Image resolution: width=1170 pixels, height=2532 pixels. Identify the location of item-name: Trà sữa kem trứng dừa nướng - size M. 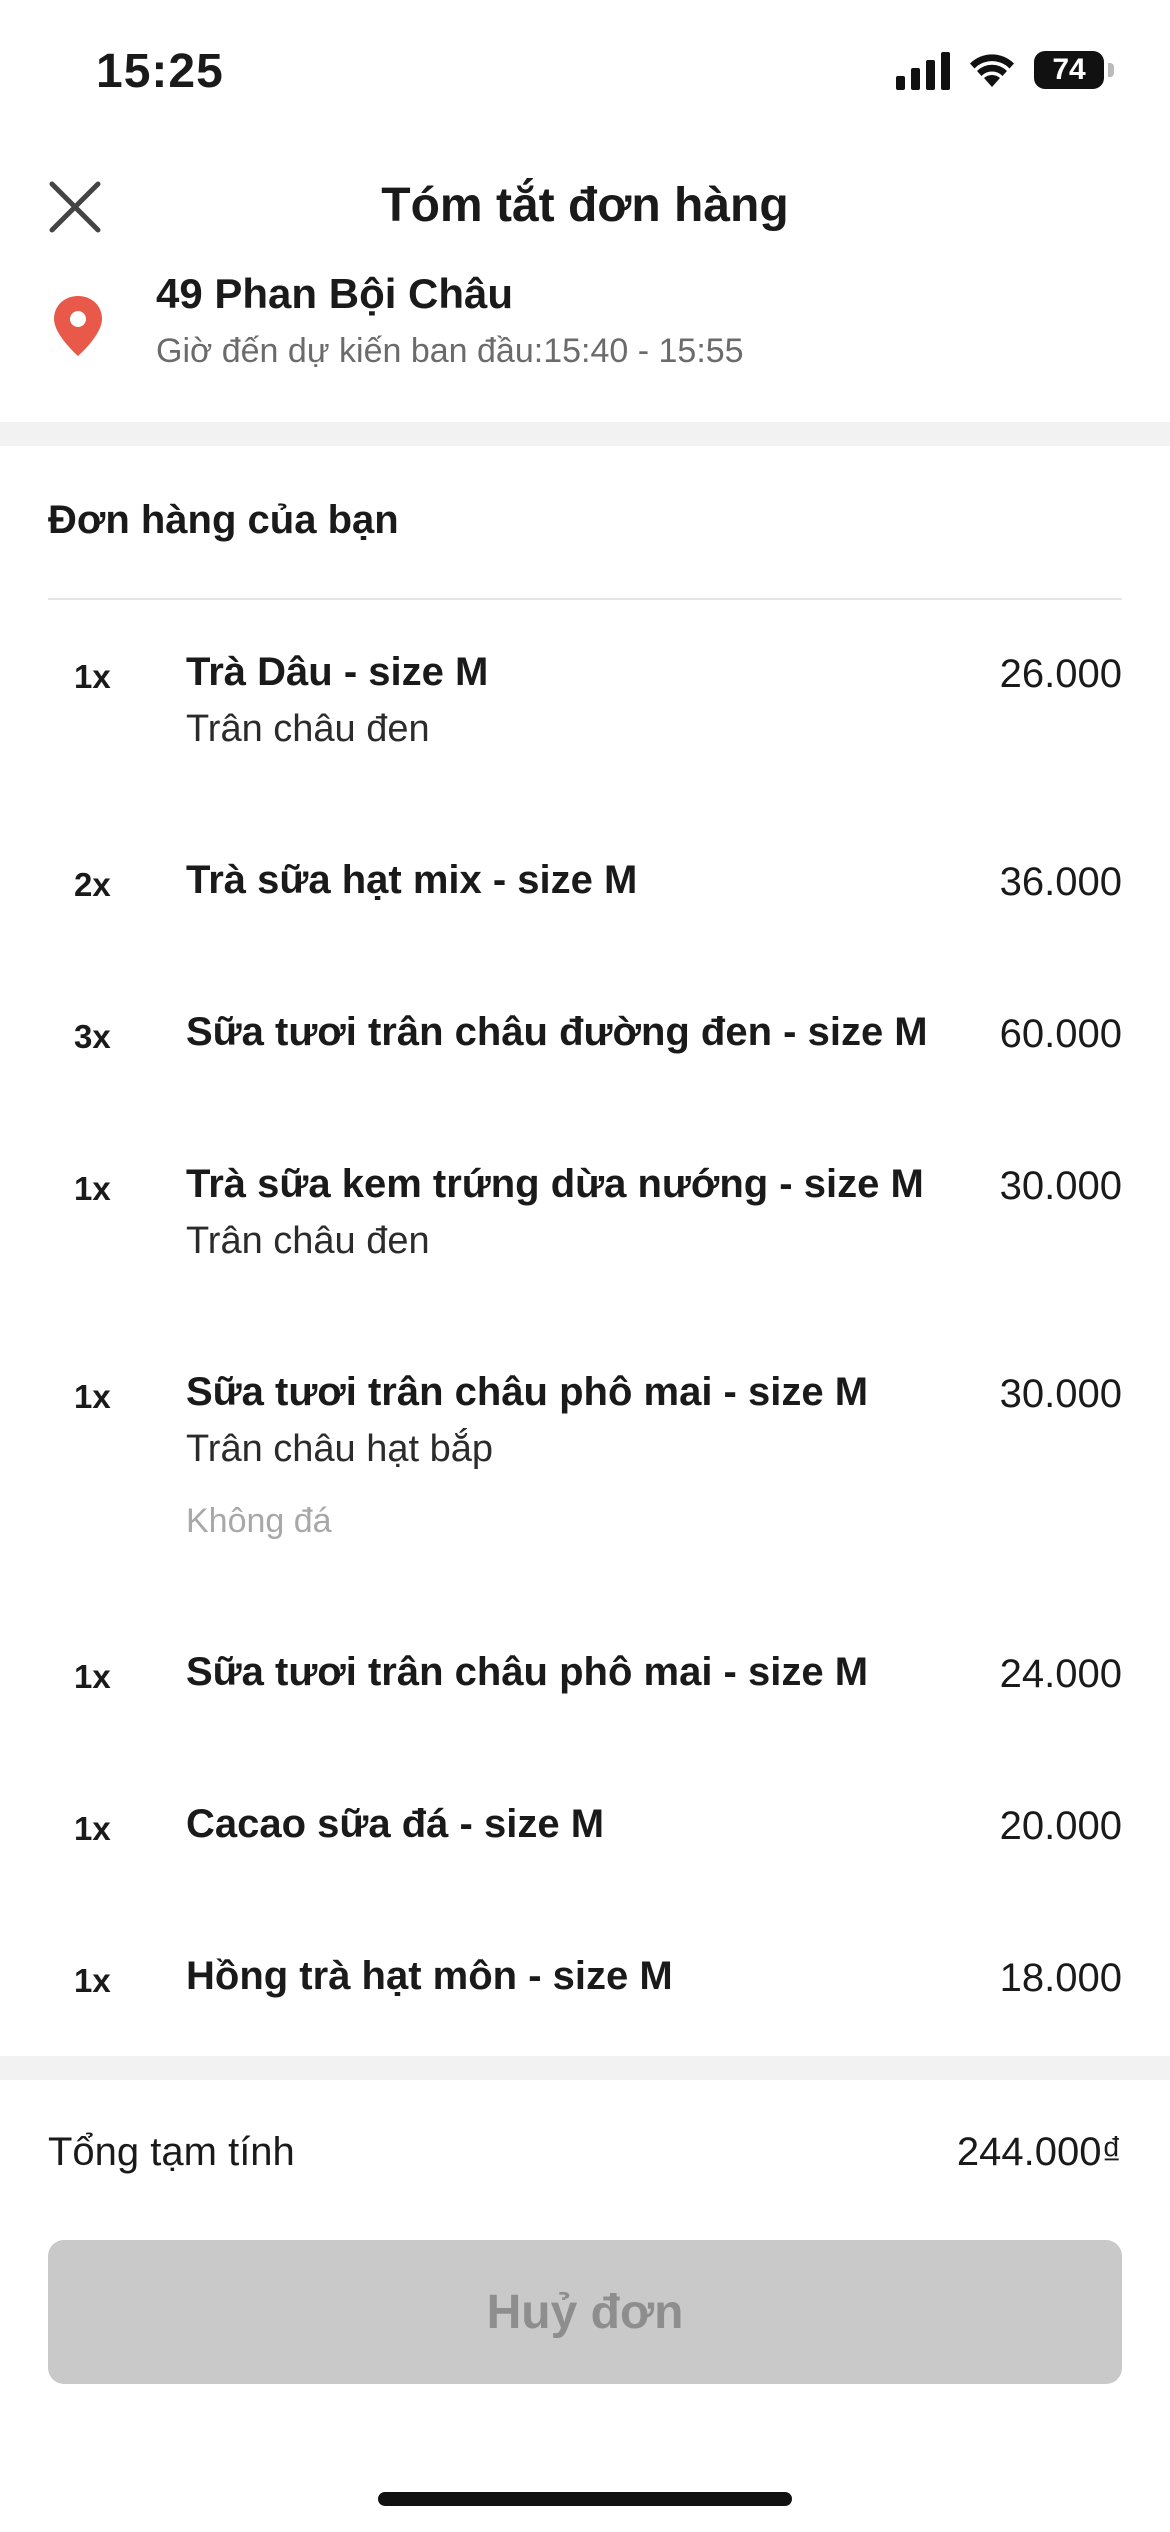
(555, 1184).